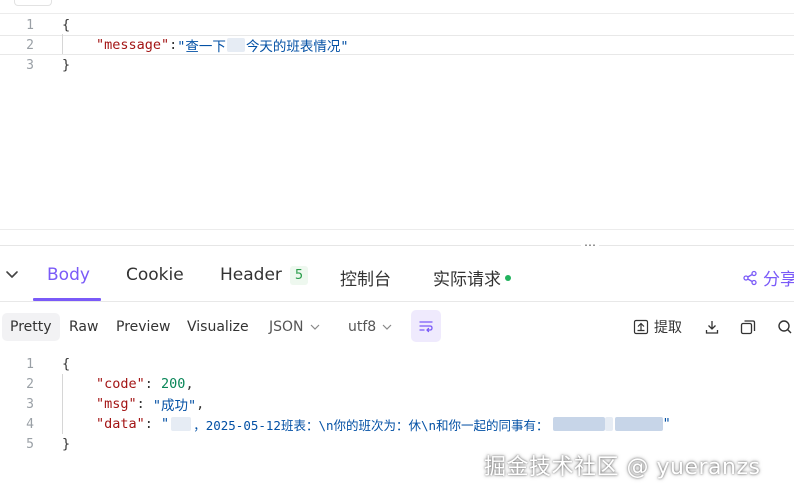  I want to click on view-raw-button: Raw, so click(83, 327).